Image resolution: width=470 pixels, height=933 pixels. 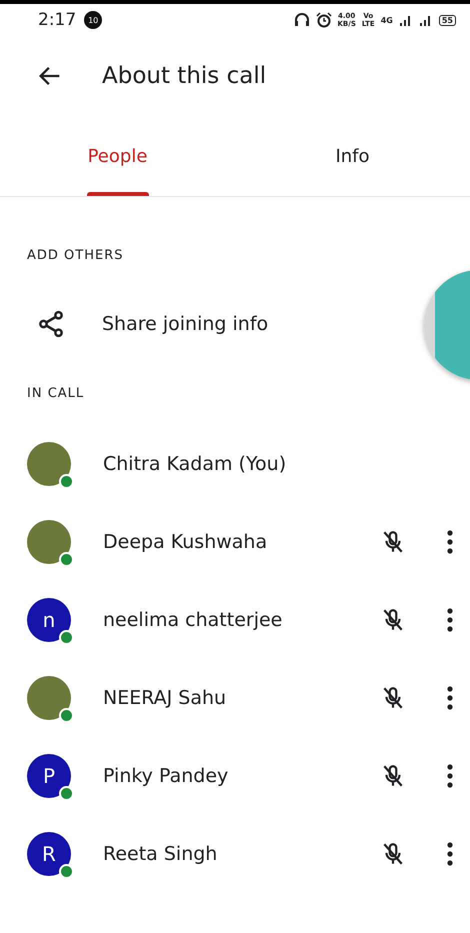 What do you see at coordinates (152, 324) in the screenshot?
I see `share-joining-info-button: Share joining info` at bounding box center [152, 324].